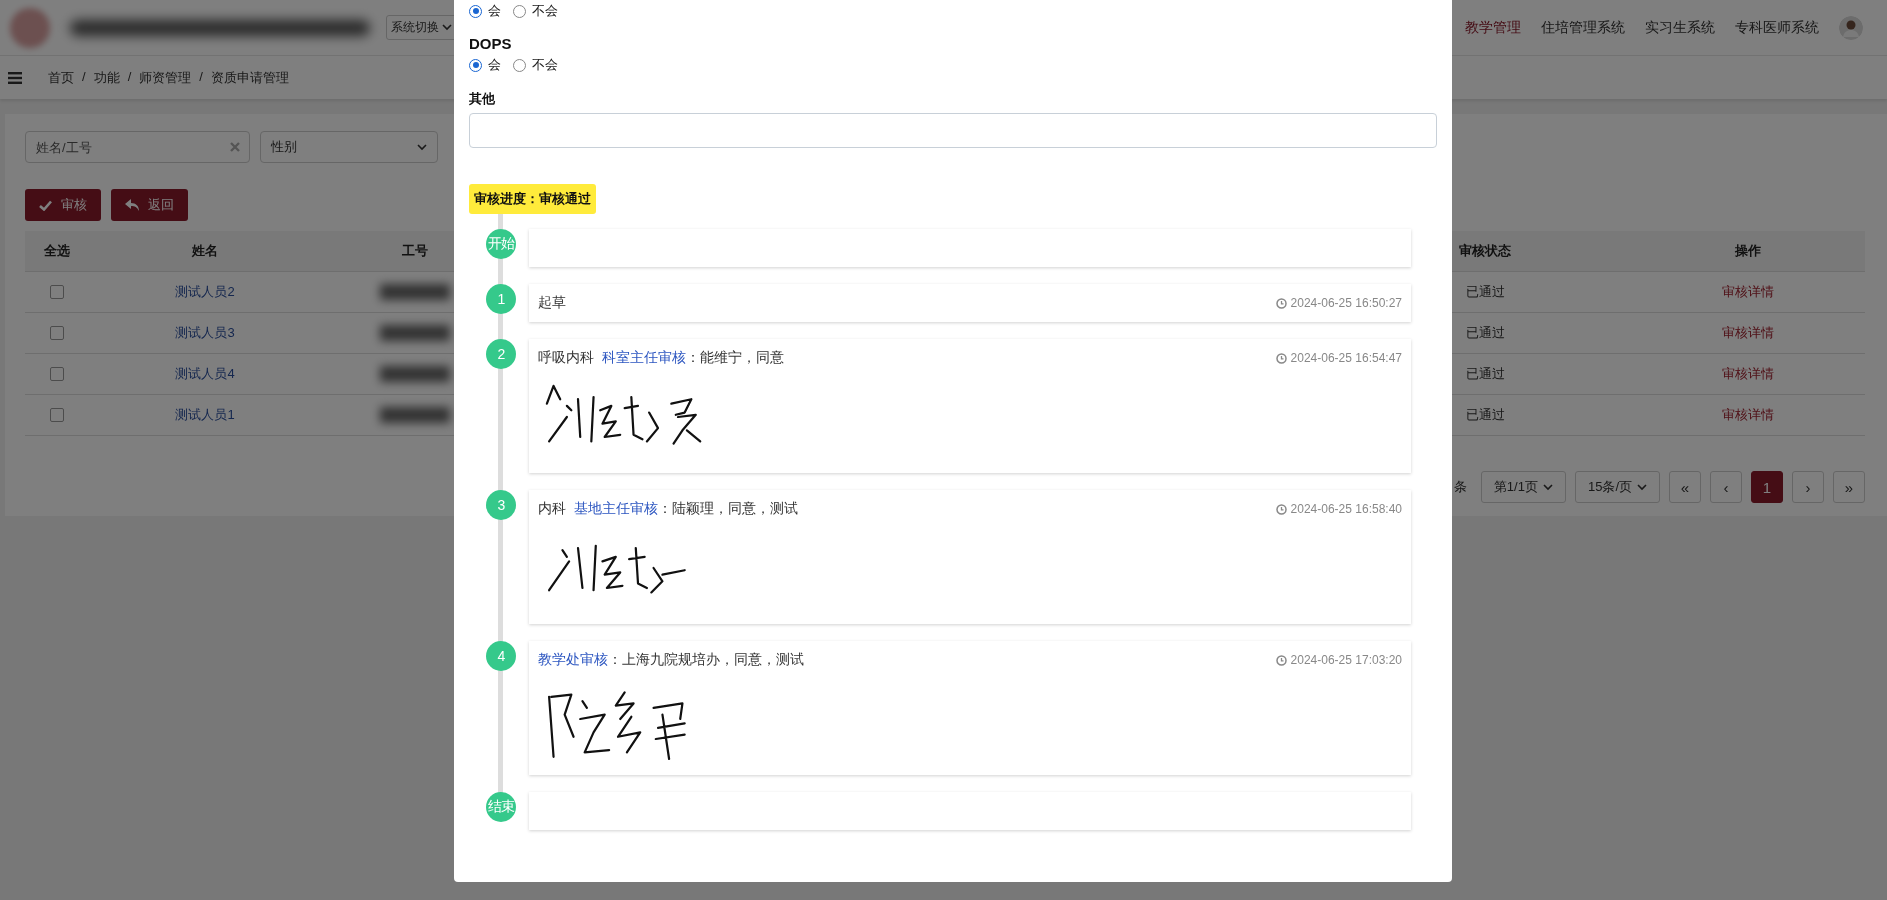 Image resolution: width=1887 pixels, height=900 pixels. I want to click on step-description: 呼吸内科 科室主任审核：能维宁，同意, so click(661, 358).